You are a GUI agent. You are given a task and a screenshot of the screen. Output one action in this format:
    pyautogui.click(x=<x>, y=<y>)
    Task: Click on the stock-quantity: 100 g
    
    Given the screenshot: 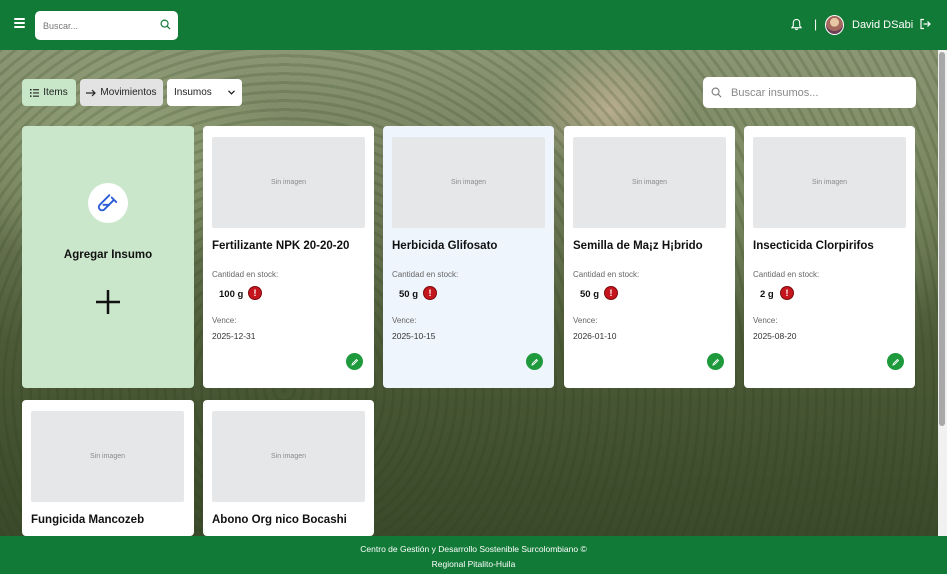 What is the action you would take?
    pyautogui.click(x=231, y=294)
    